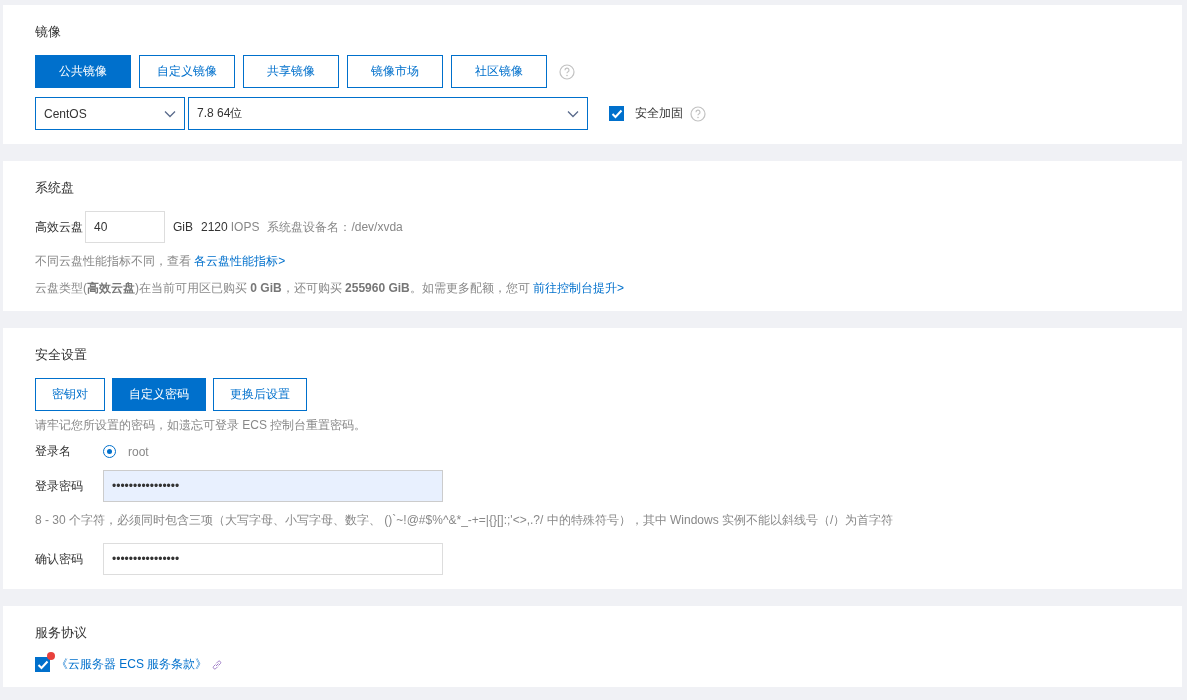 The height and width of the screenshot is (700, 1187). I want to click on password-label: 登录密码, so click(59, 486).